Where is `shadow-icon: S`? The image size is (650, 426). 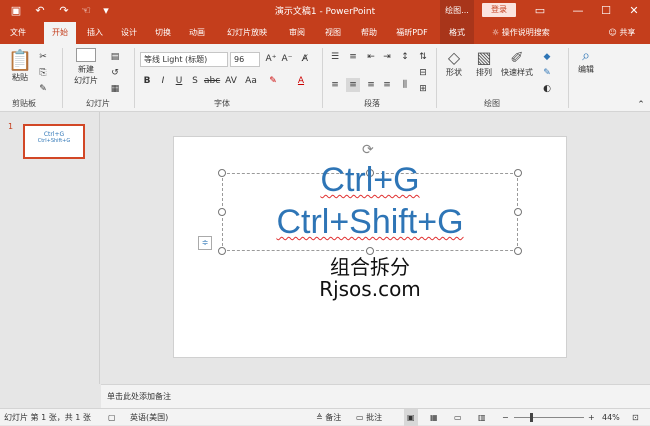 shadow-icon: S is located at coordinates (195, 81).